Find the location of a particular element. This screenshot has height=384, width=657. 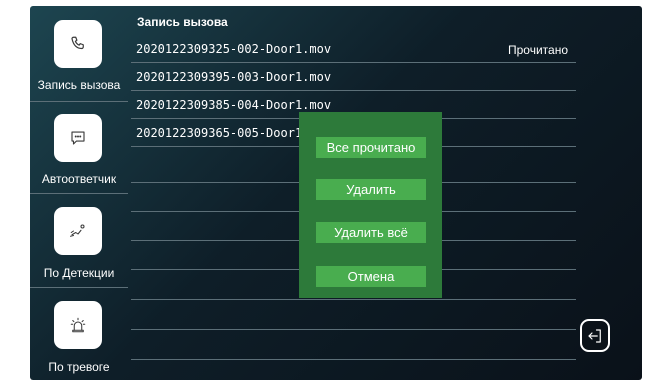

phone-icon is located at coordinates (77, 43).